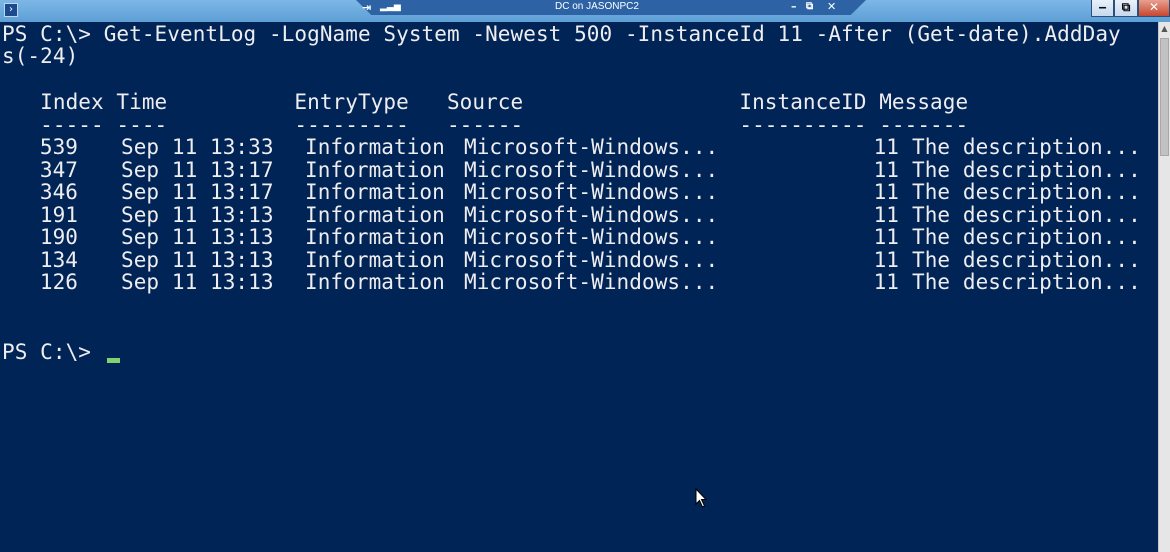 The image size is (1170, 552). What do you see at coordinates (794, 7) in the screenshot?
I see `rd-minimize-button: –` at bounding box center [794, 7].